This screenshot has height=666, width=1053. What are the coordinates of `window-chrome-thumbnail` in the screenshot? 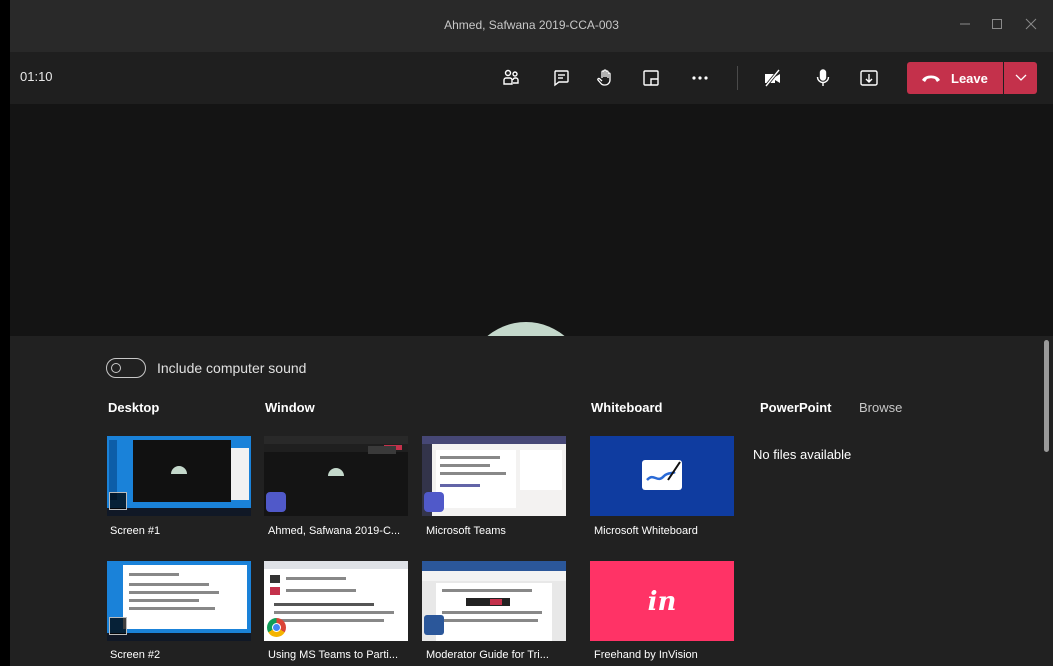 It's located at (336, 601).